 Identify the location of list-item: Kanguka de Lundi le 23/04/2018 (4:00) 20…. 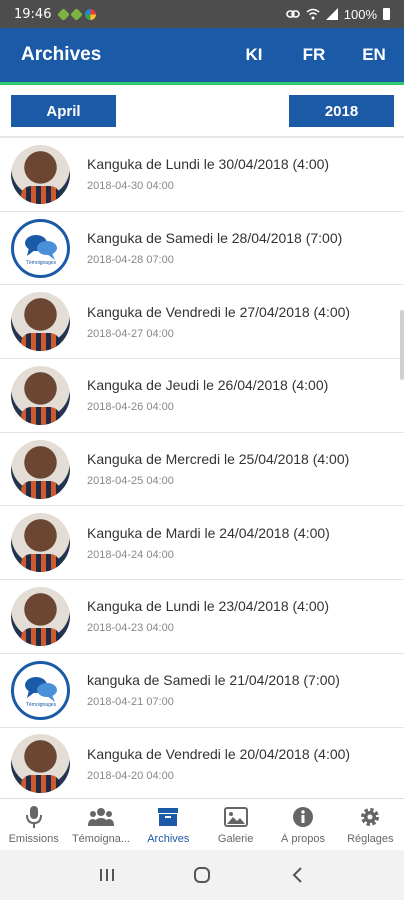
(202, 617).